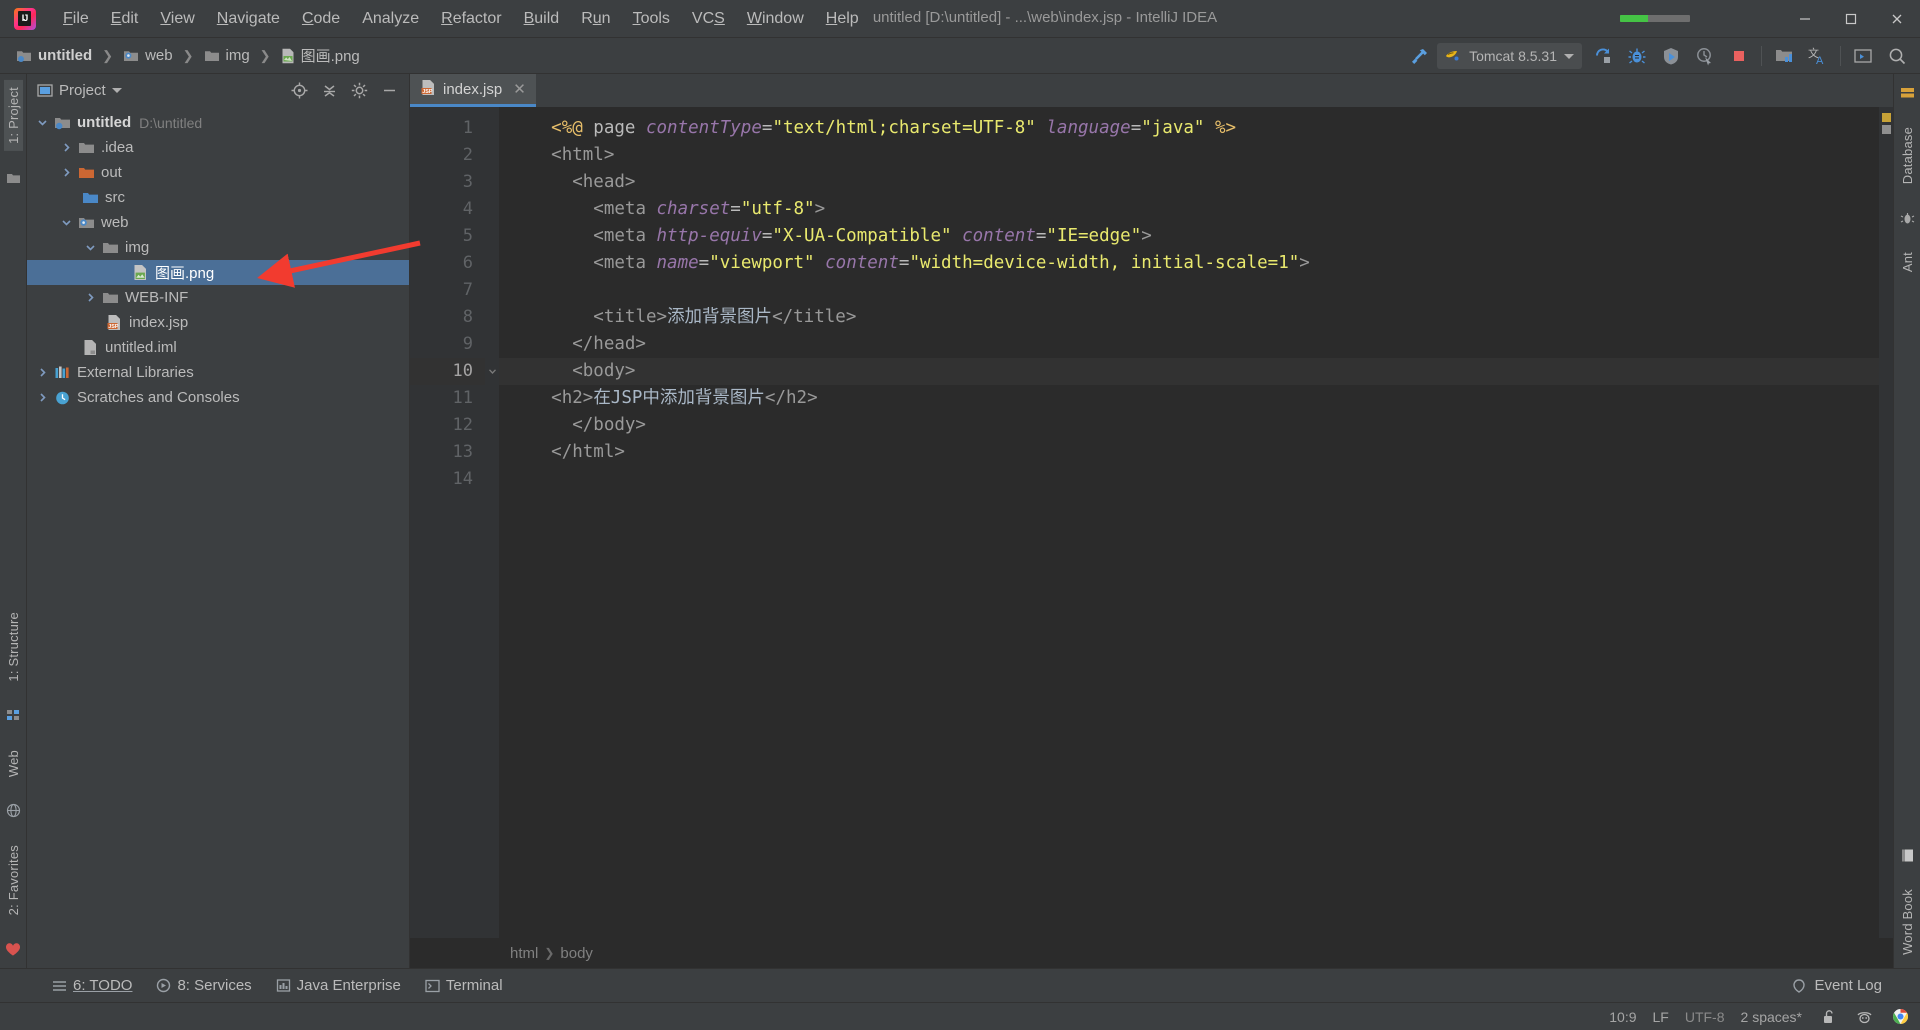 The image size is (1920, 1030). What do you see at coordinates (1509, 56) in the screenshot?
I see `run-configuration-selector: Tomcat 8.5.31` at bounding box center [1509, 56].